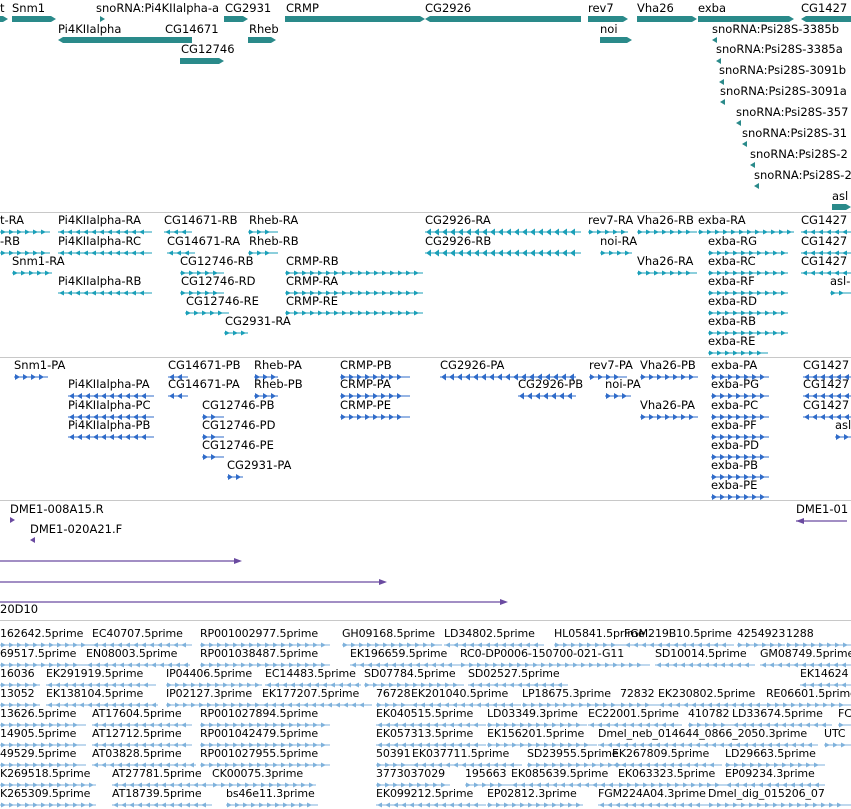 Image resolution: width=851 pixels, height=809 pixels. What do you see at coordinates (844, 713) in the screenshot?
I see `feature-label: FC` at bounding box center [844, 713].